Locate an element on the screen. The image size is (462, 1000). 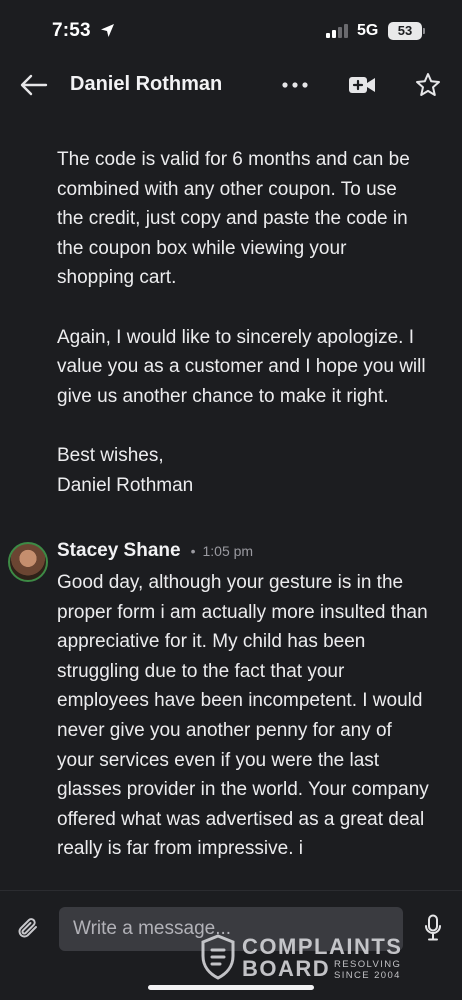
avatar is located at coordinates (28, 562).